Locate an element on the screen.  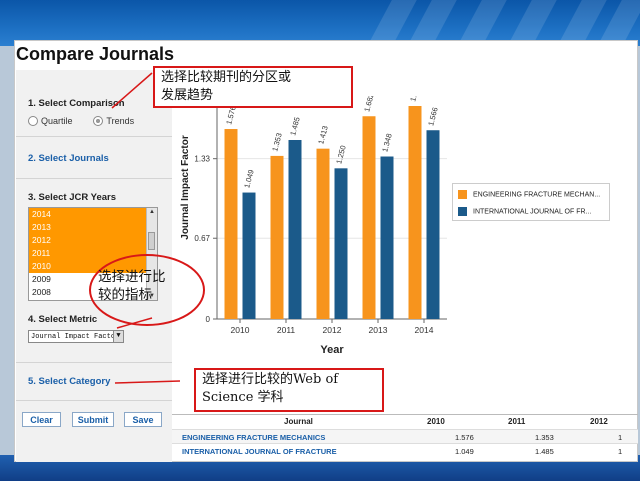
metric-callout: 选择进行比 较的指标 is located at coordinates (143, 286).